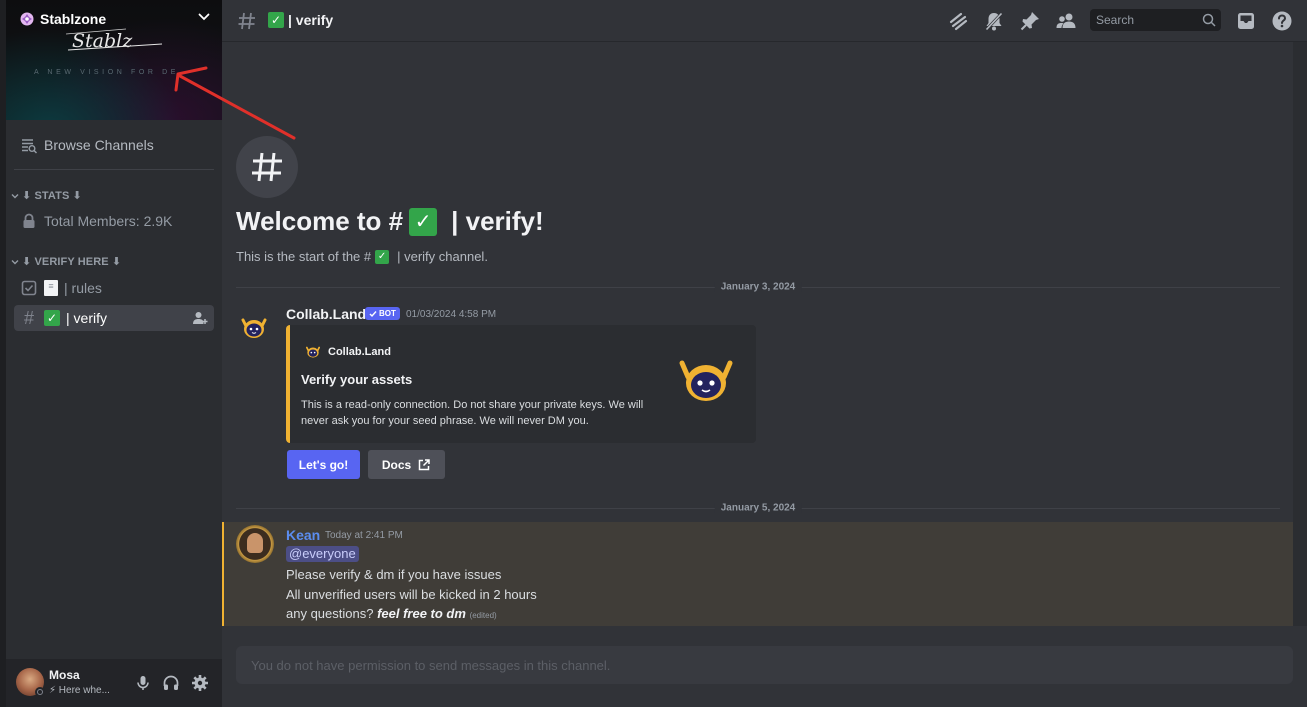 The height and width of the screenshot is (707, 1307). What do you see at coordinates (1282, 21) in the screenshot?
I see `help-icon` at bounding box center [1282, 21].